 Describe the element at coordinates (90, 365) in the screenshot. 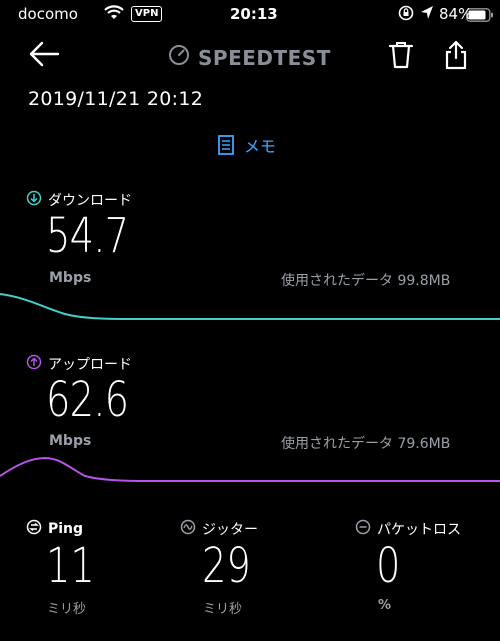

I see `upload-label-text: アップロード` at that location.